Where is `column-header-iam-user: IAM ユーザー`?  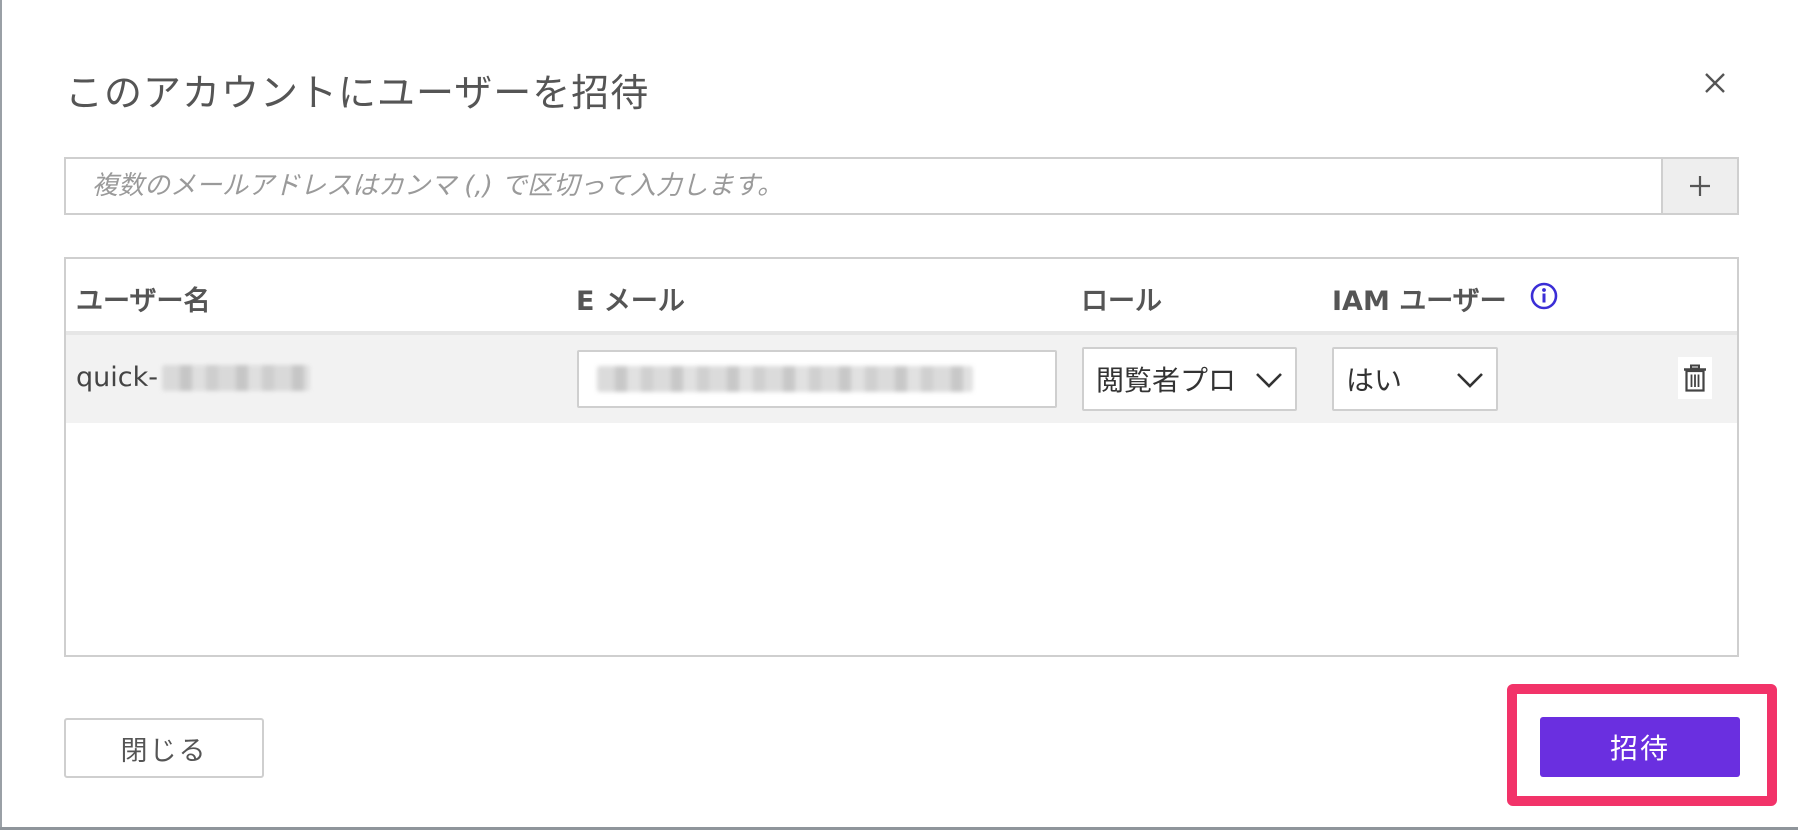
column-header-iam-user: IAM ユーザー is located at coordinates (1419, 301).